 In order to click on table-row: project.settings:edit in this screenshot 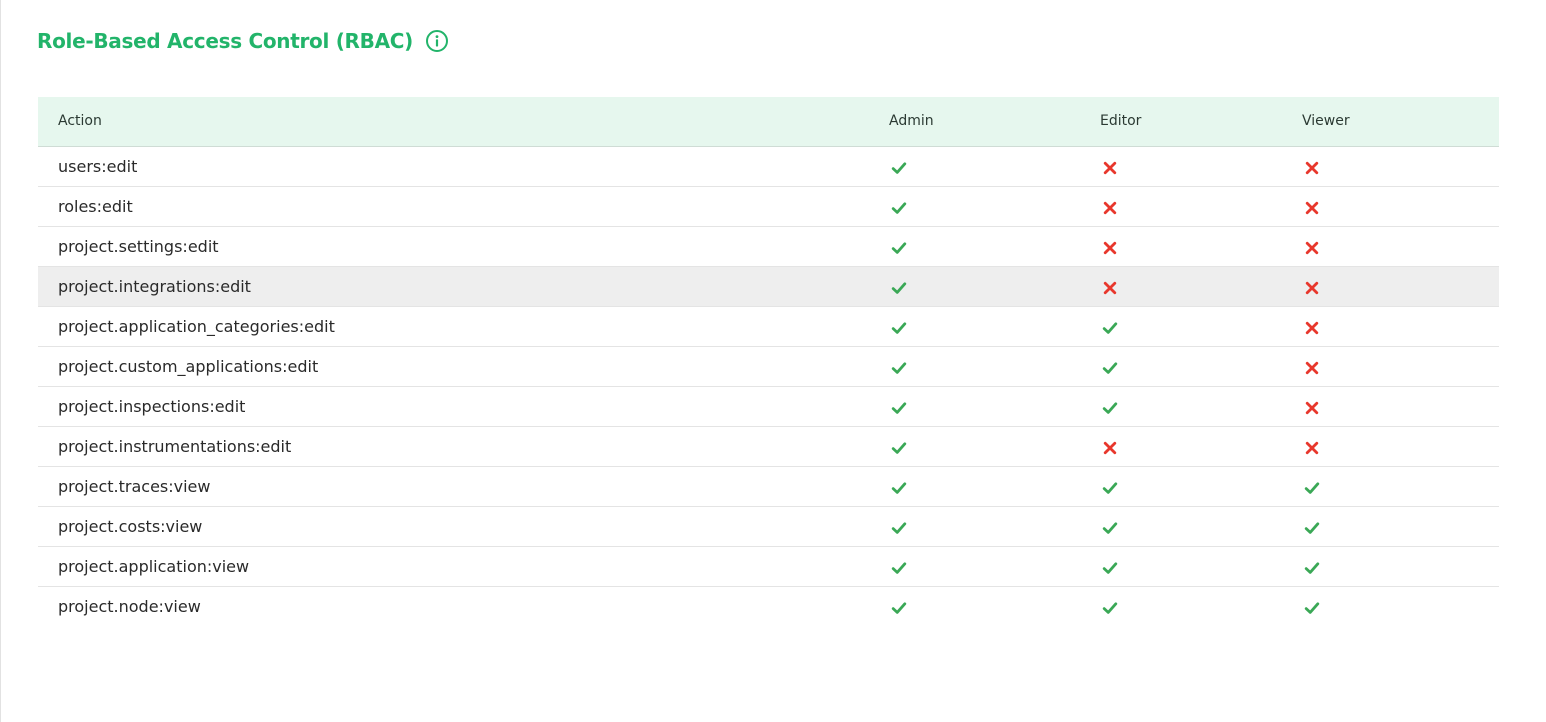, I will do `click(768, 246)`.